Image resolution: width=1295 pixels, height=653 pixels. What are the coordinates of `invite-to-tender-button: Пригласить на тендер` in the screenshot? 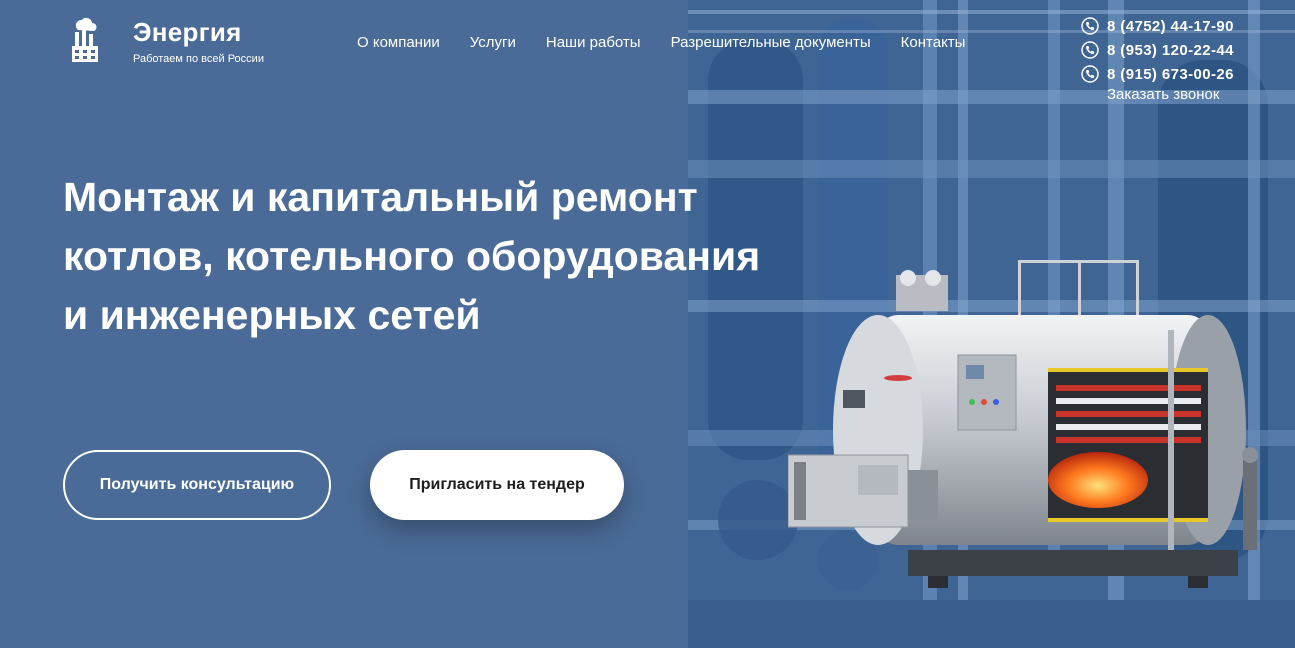 It's located at (497, 485).